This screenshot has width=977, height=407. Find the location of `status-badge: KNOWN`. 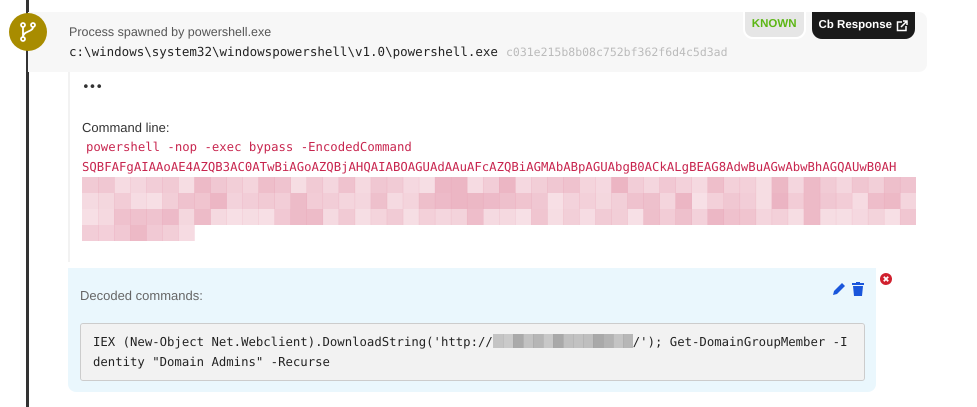

status-badge: KNOWN is located at coordinates (774, 26).